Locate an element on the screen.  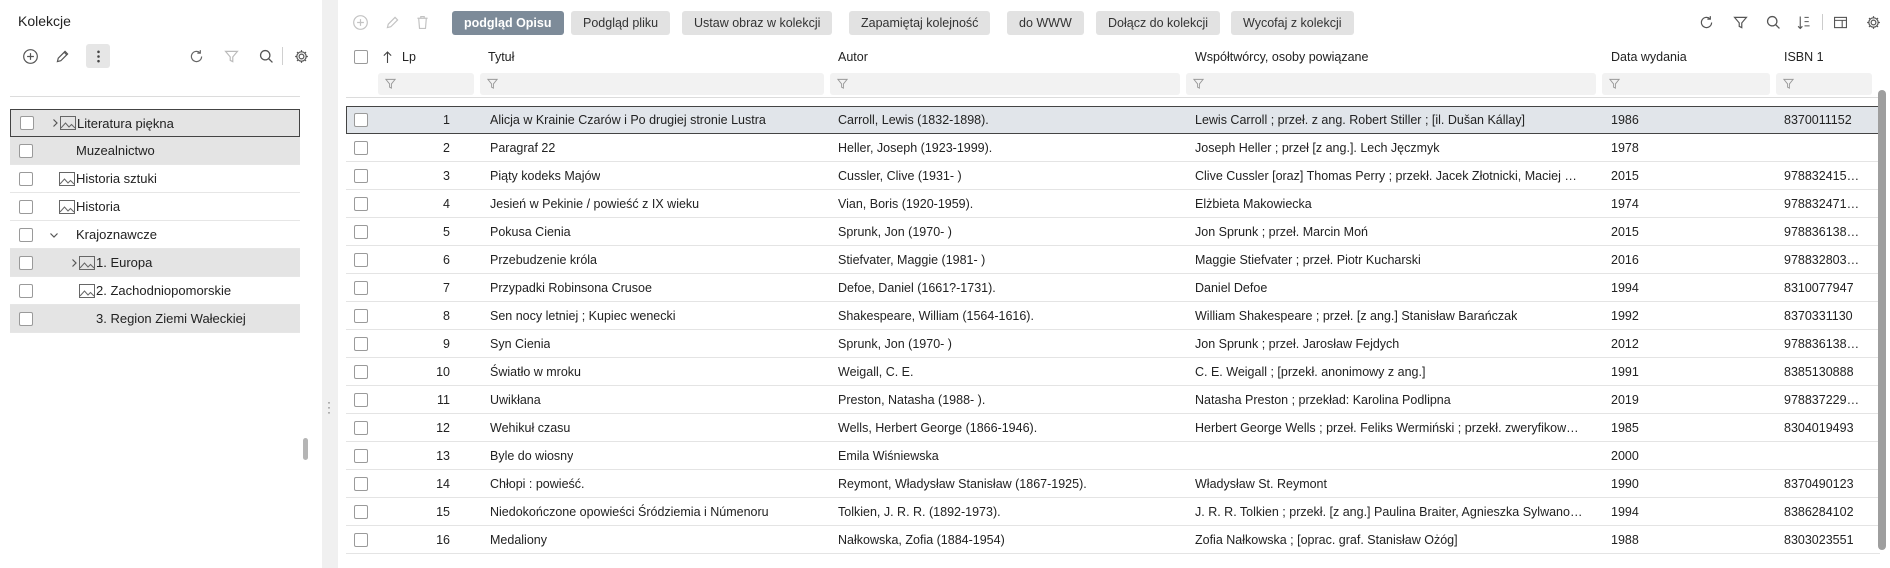
select-all-checkbox is located at coordinates (362, 57).